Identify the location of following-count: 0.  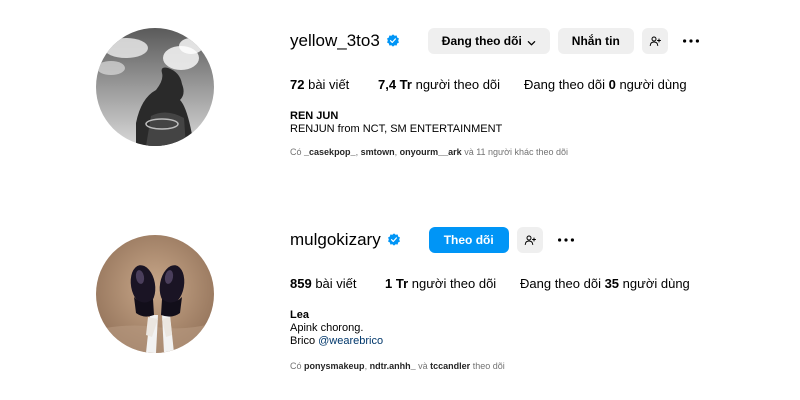
(612, 84).